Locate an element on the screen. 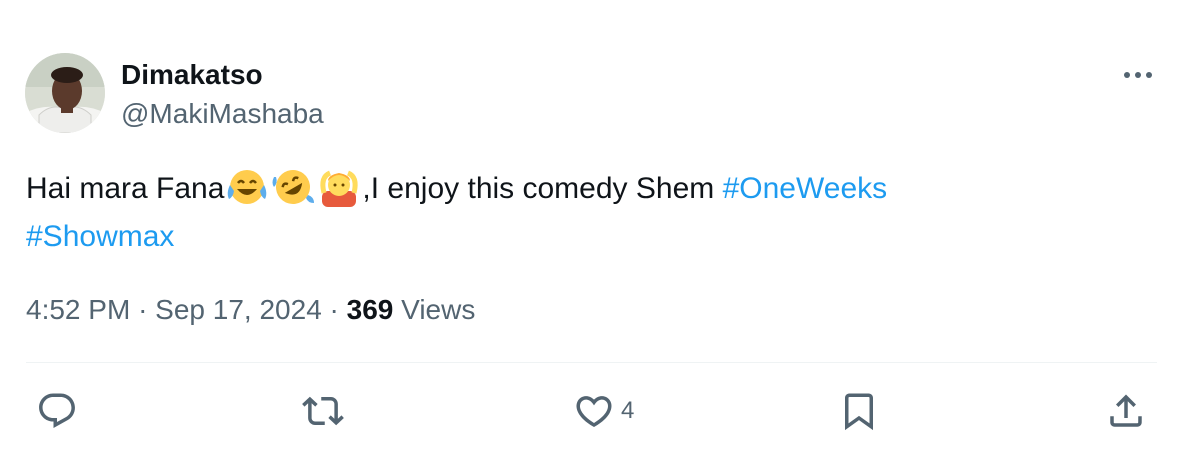 The width and height of the screenshot is (1181, 450). user-handle: @MakiMashaba is located at coordinates (222, 114).